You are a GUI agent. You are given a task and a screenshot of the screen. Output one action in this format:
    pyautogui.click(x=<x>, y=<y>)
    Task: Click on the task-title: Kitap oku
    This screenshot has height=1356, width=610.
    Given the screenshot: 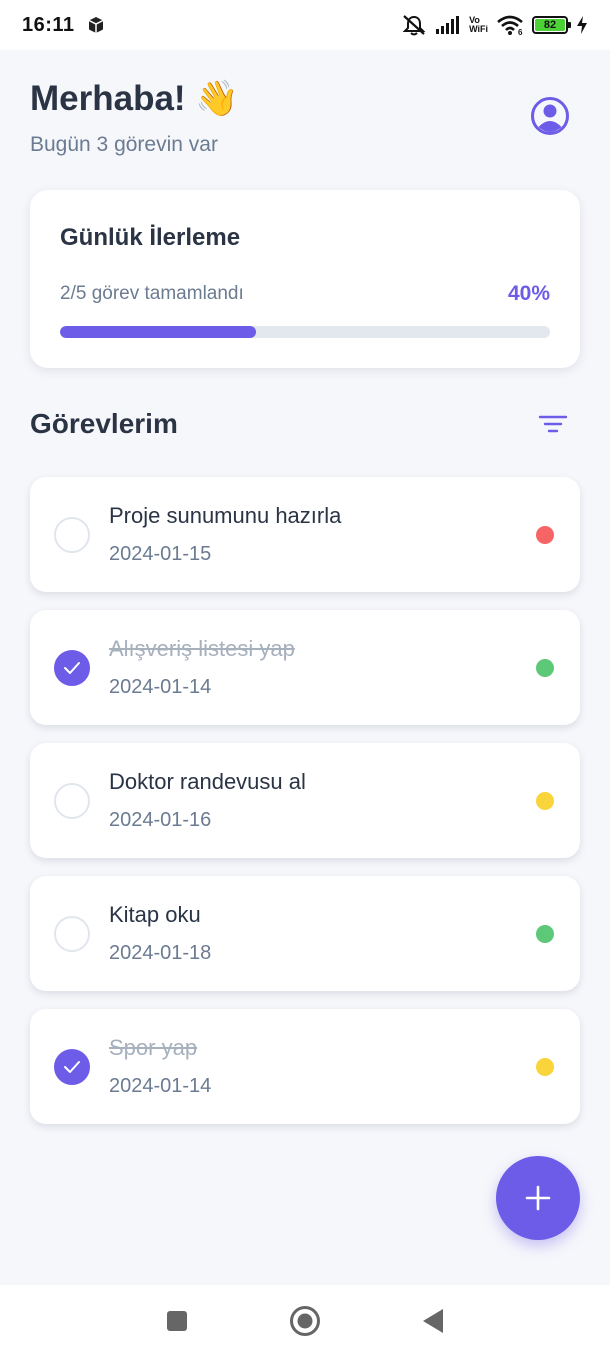 What is the action you would take?
    pyautogui.click(x=155, y=914)
    